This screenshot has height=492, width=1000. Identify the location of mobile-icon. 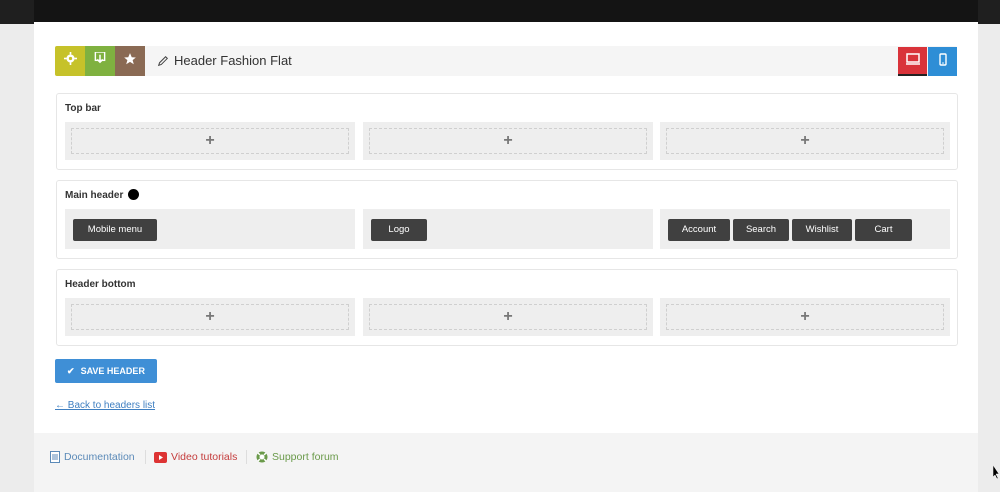
(942, 61).